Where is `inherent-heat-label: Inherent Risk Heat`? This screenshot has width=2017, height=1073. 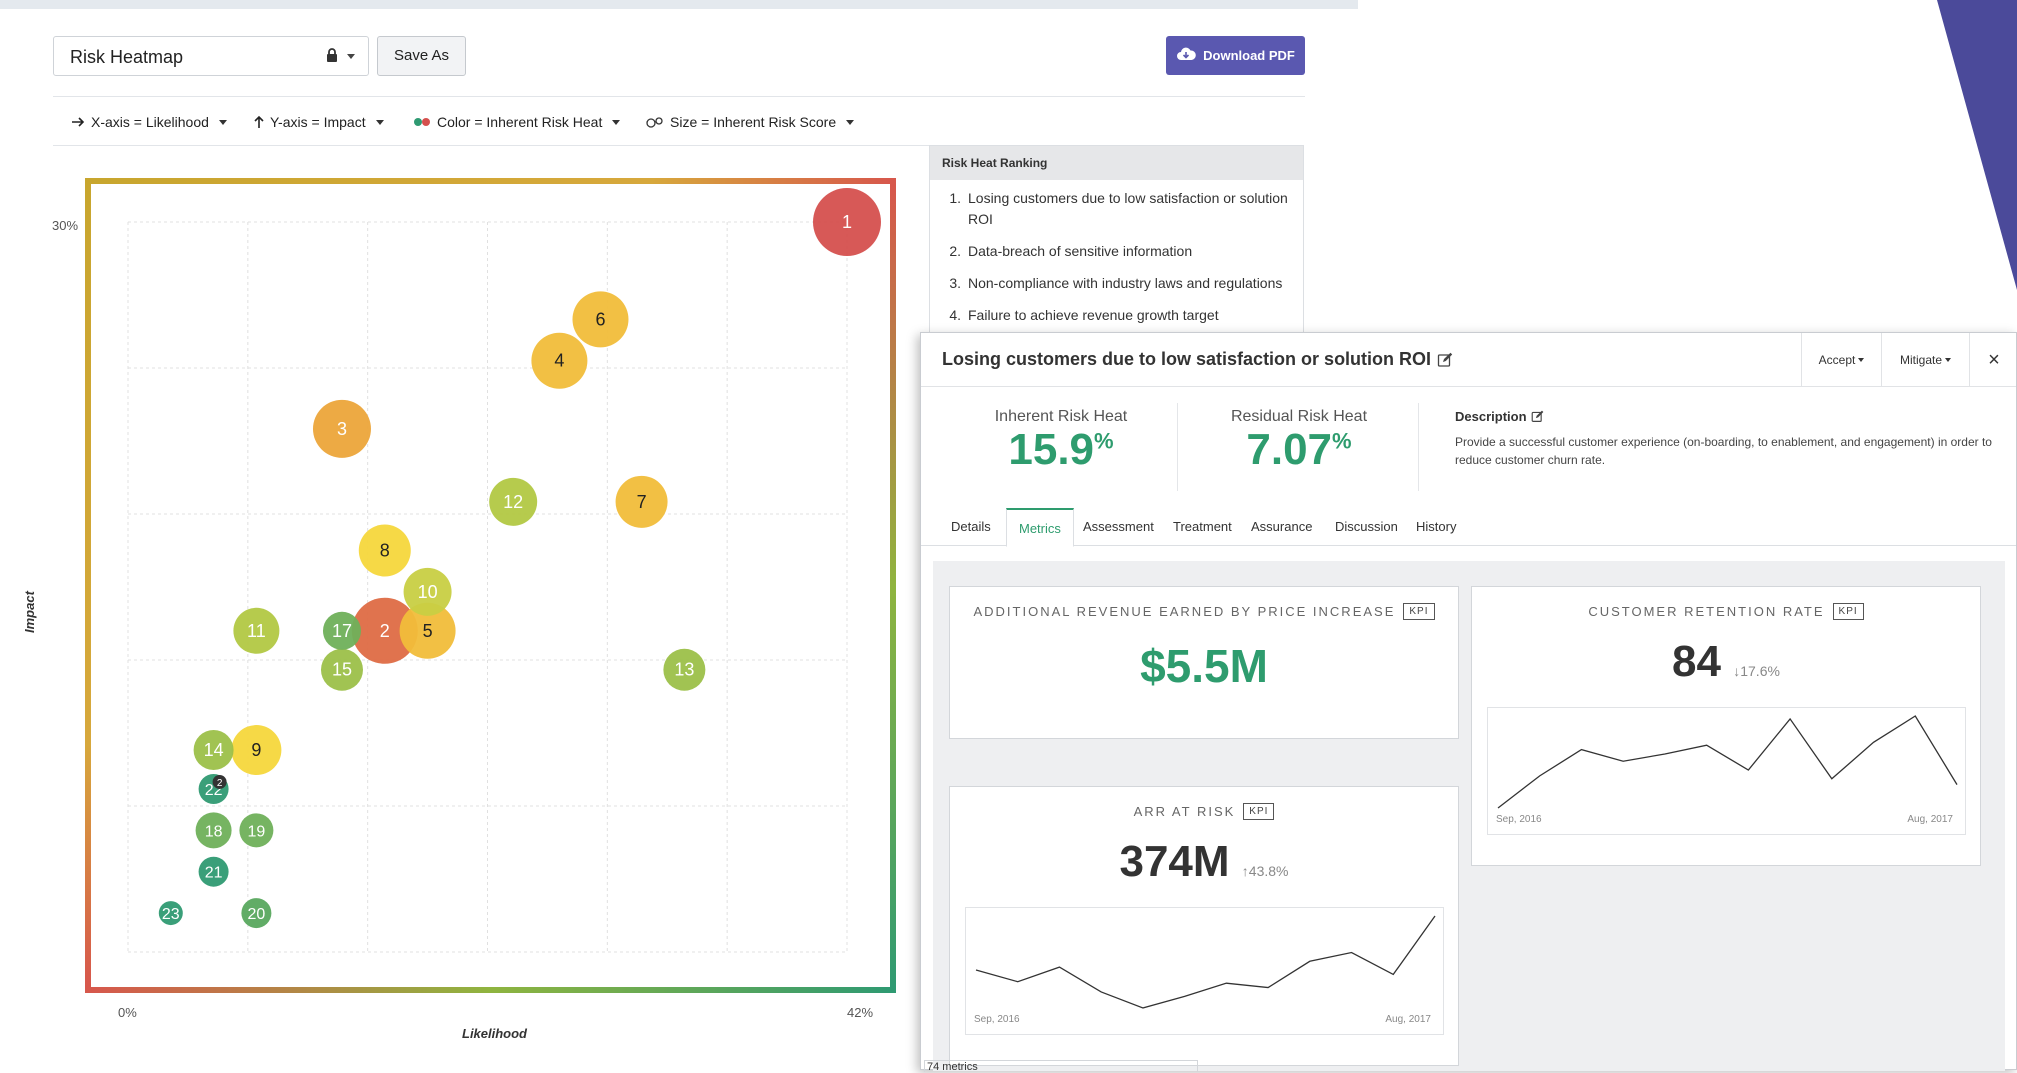
inherent-heat-label: Inherent Risk Heat is located at coordinates (1061, 416).